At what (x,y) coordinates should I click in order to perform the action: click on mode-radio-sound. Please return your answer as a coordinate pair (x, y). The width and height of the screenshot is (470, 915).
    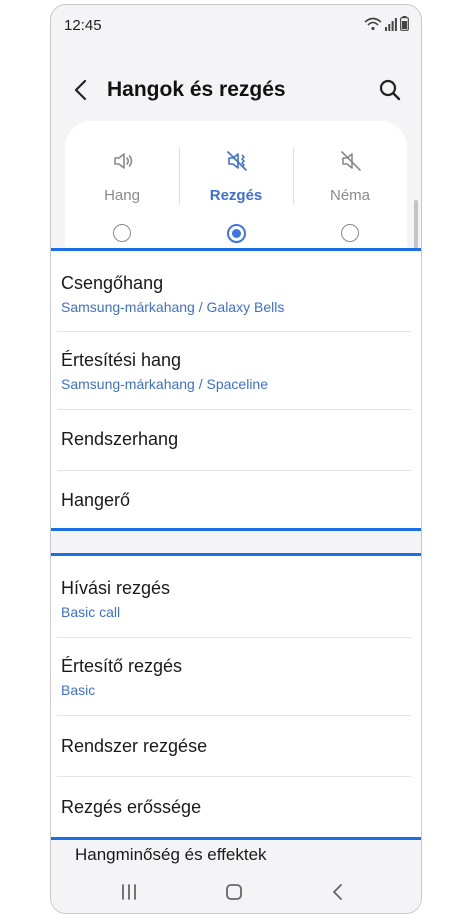
    Looking at the image, I should click on (122, 233).